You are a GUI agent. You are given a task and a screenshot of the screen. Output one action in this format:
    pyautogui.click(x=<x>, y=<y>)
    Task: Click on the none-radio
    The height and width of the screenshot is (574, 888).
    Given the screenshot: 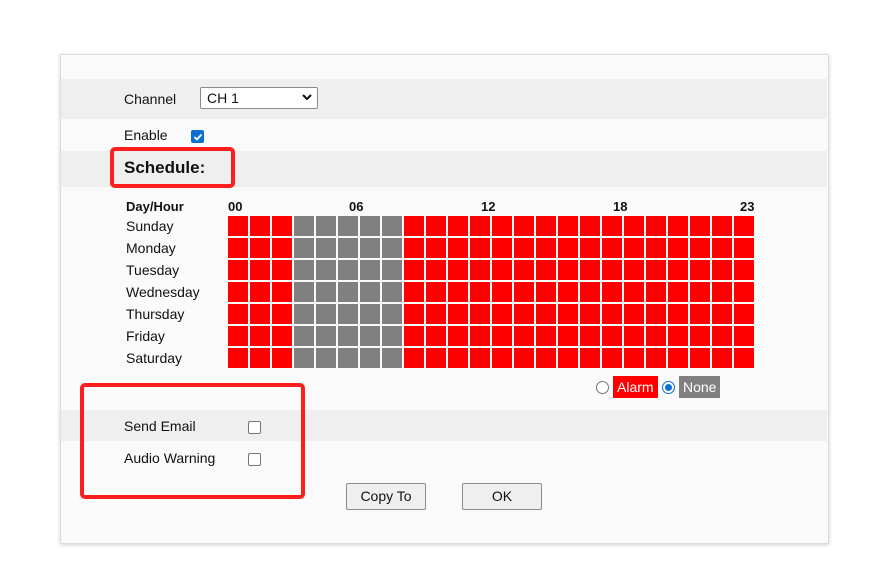 What is the action you would take?
    pyautogui.click(x=668, y=387)
    